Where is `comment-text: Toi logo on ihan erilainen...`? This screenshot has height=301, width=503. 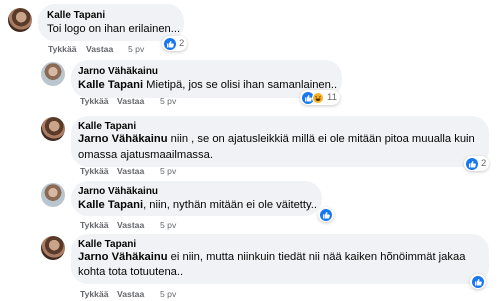
comment-text: Toi logo on ihan erilainen... is located at coordinates (113, 29).